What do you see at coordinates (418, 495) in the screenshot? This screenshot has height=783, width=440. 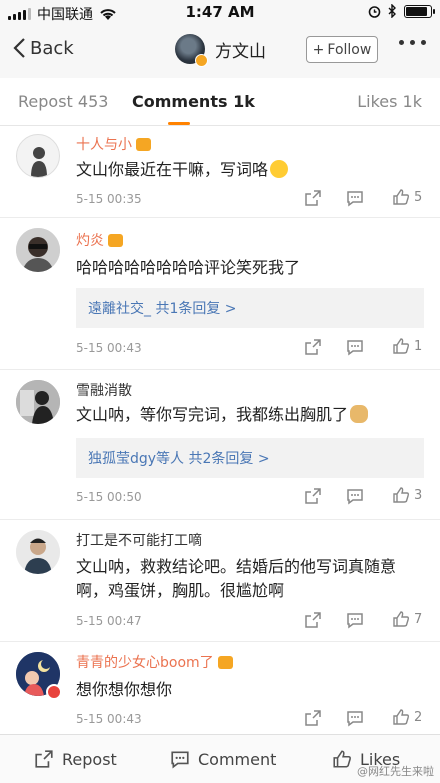 I see `like-count: 3` at bounding box center [418, 495].